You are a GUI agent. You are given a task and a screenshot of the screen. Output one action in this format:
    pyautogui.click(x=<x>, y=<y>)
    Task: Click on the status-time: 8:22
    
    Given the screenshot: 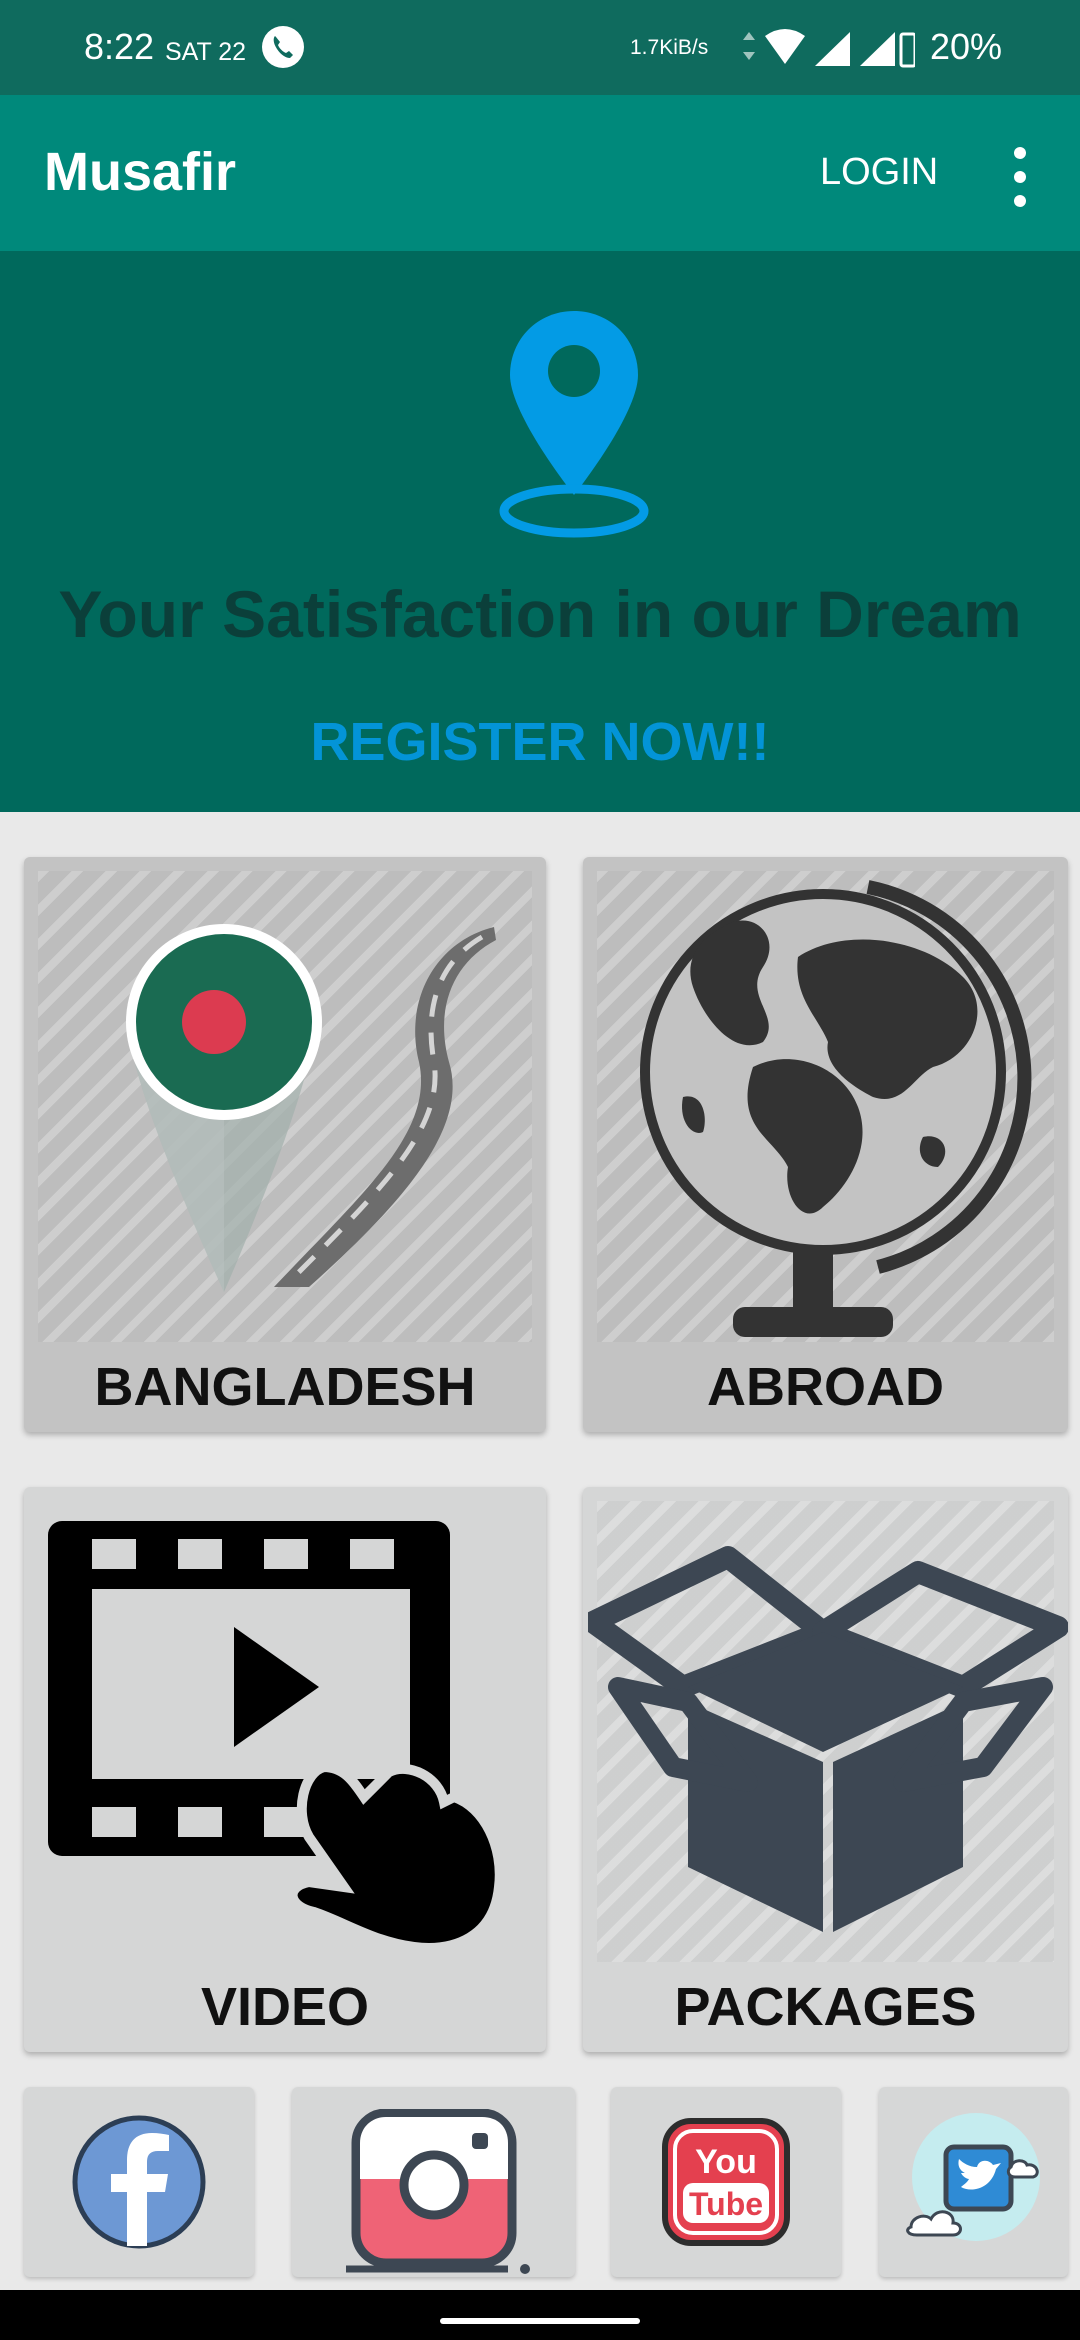 What is the action you would take?
    pyautogui.click(x=119, y=46)
    